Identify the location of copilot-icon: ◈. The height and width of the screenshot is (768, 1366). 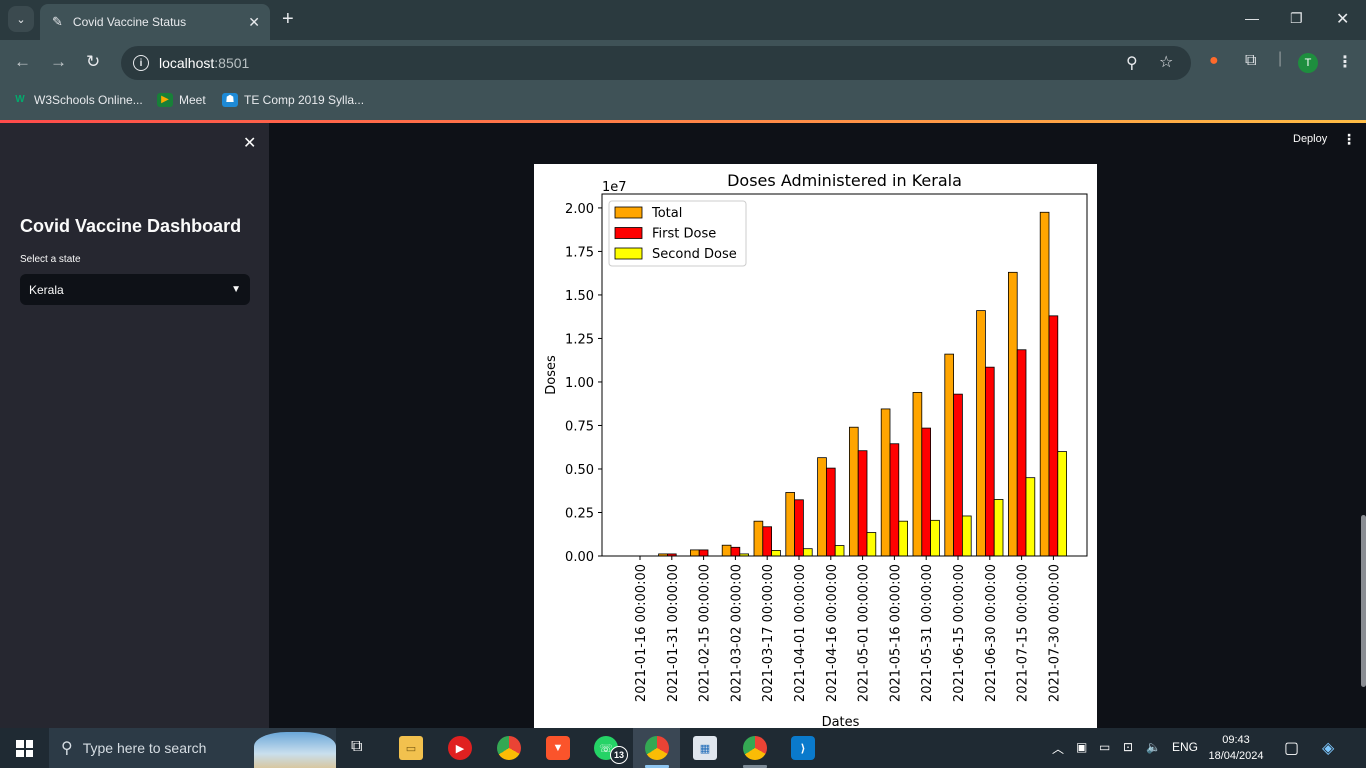
(1328, 748).